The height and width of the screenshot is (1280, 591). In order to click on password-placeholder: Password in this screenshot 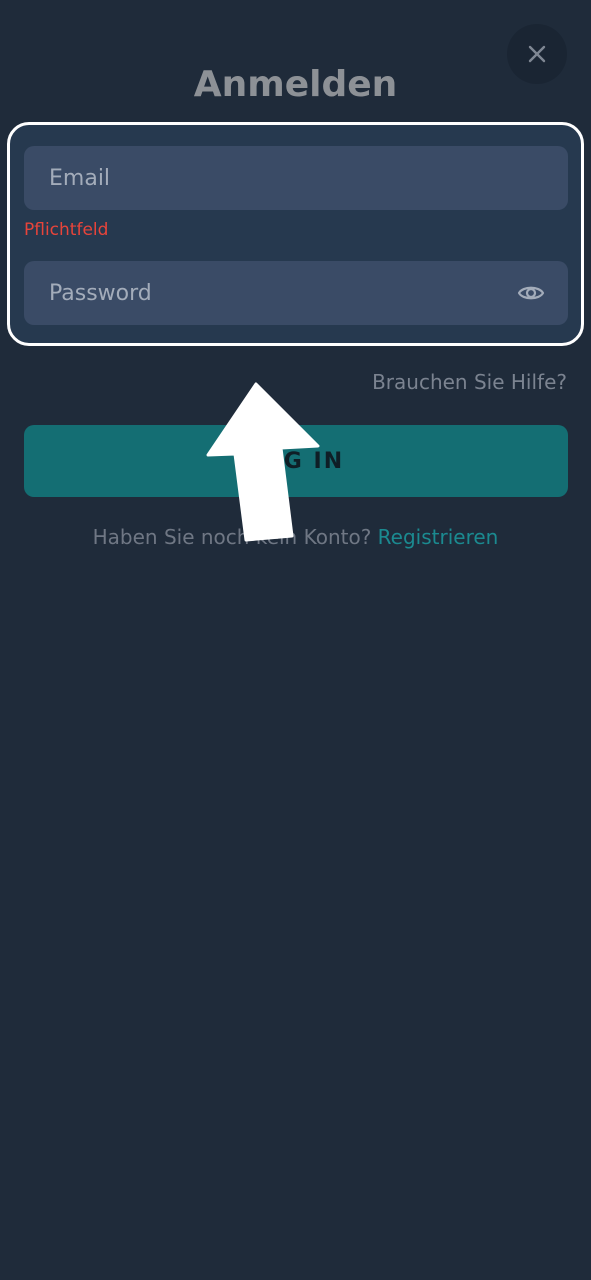, I will do `click(100, 293)`.